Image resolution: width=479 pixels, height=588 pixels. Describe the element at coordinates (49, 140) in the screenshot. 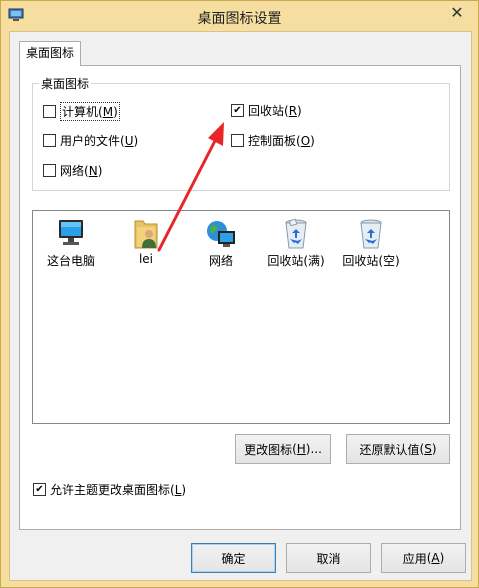

I see `checkbox-user-files-box` at that location.